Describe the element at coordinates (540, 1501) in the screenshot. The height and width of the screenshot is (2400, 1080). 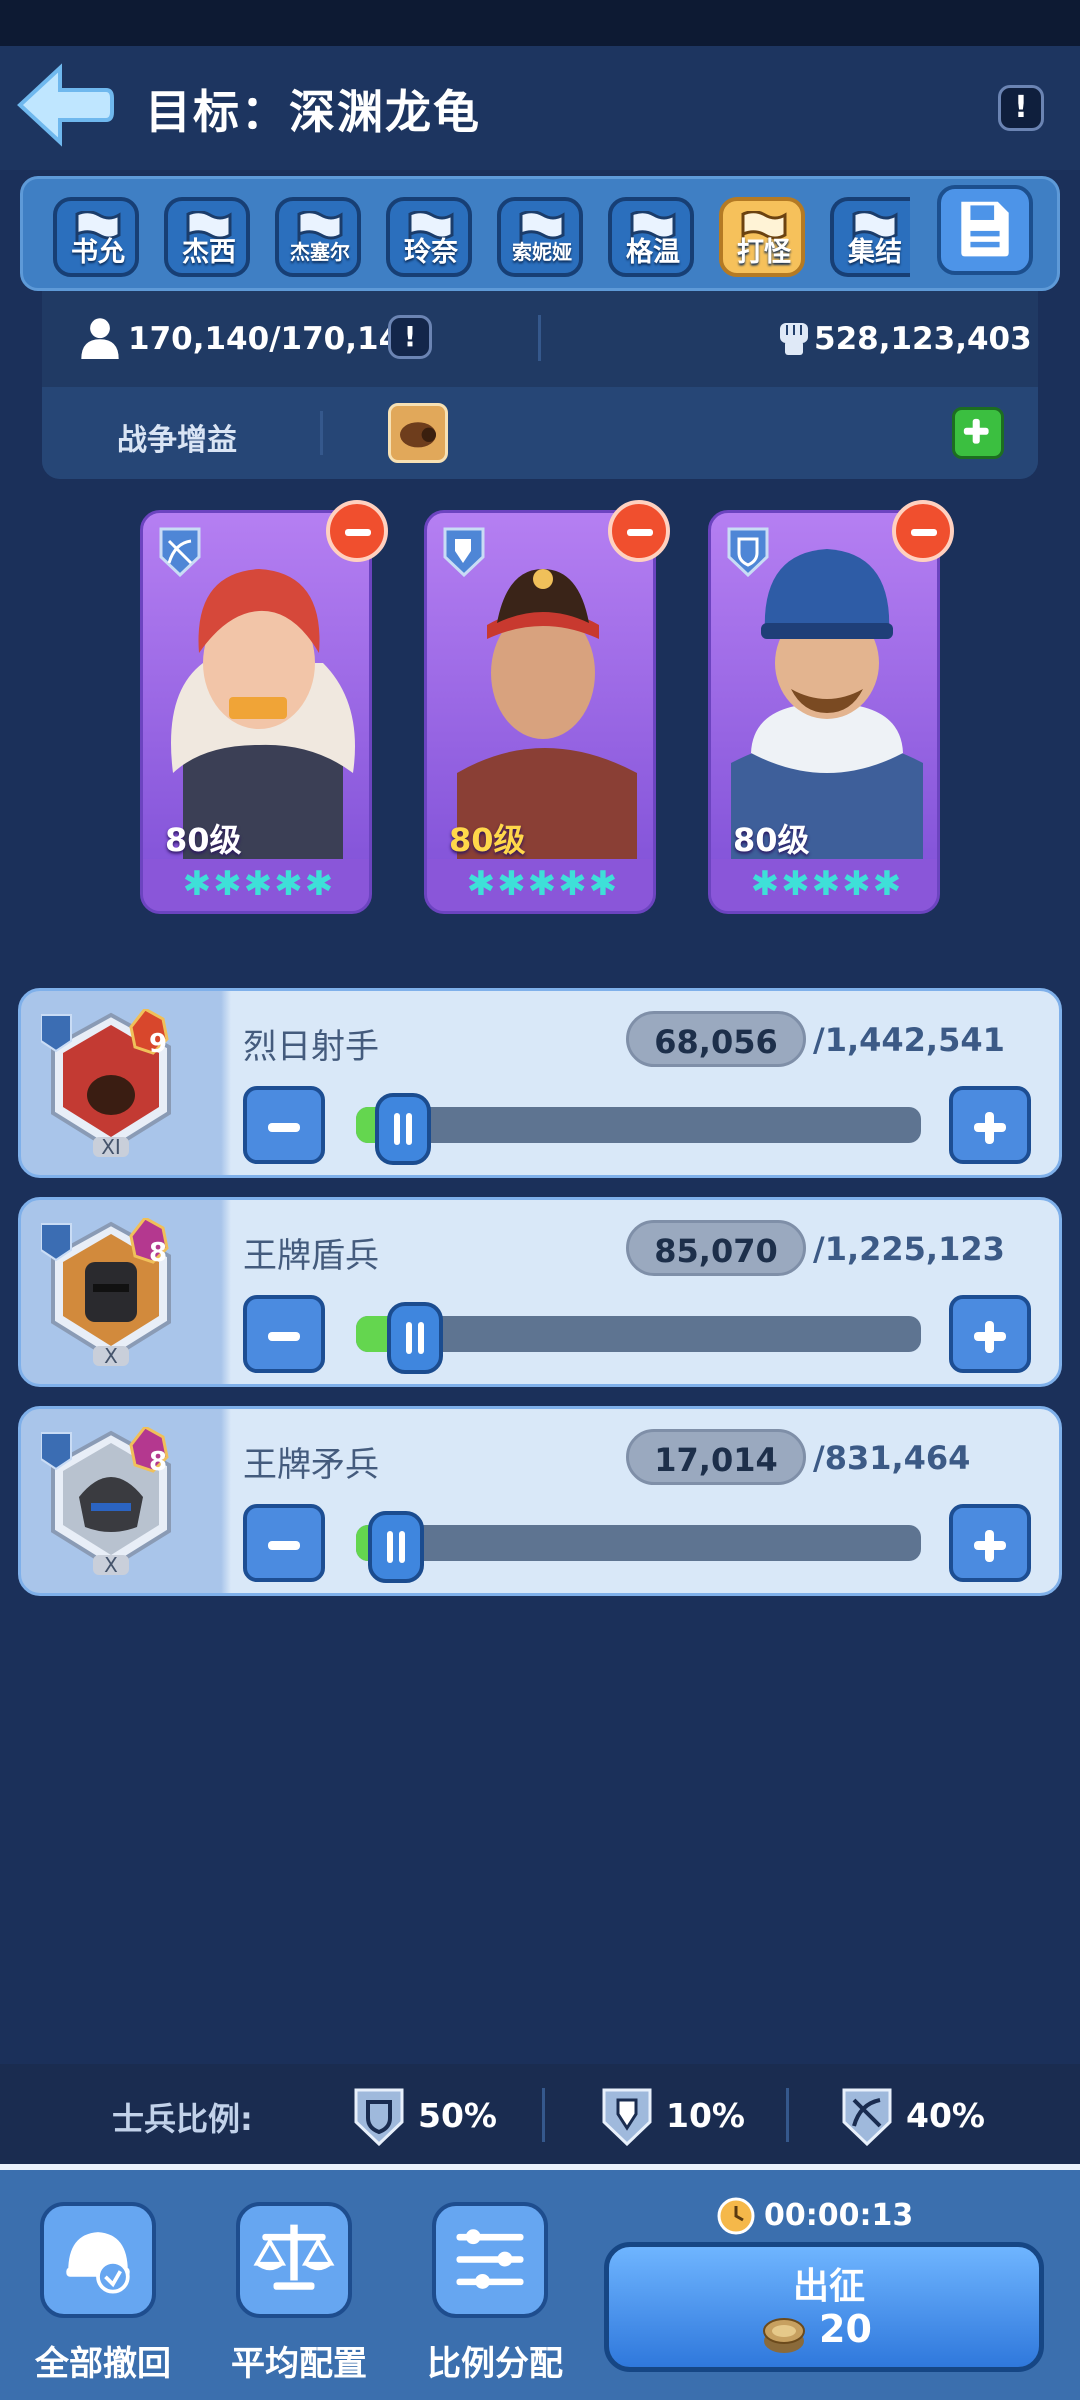
I see `troop-row-spear: 8 X 王牌矛兵 17,014 /831,464` at that location.